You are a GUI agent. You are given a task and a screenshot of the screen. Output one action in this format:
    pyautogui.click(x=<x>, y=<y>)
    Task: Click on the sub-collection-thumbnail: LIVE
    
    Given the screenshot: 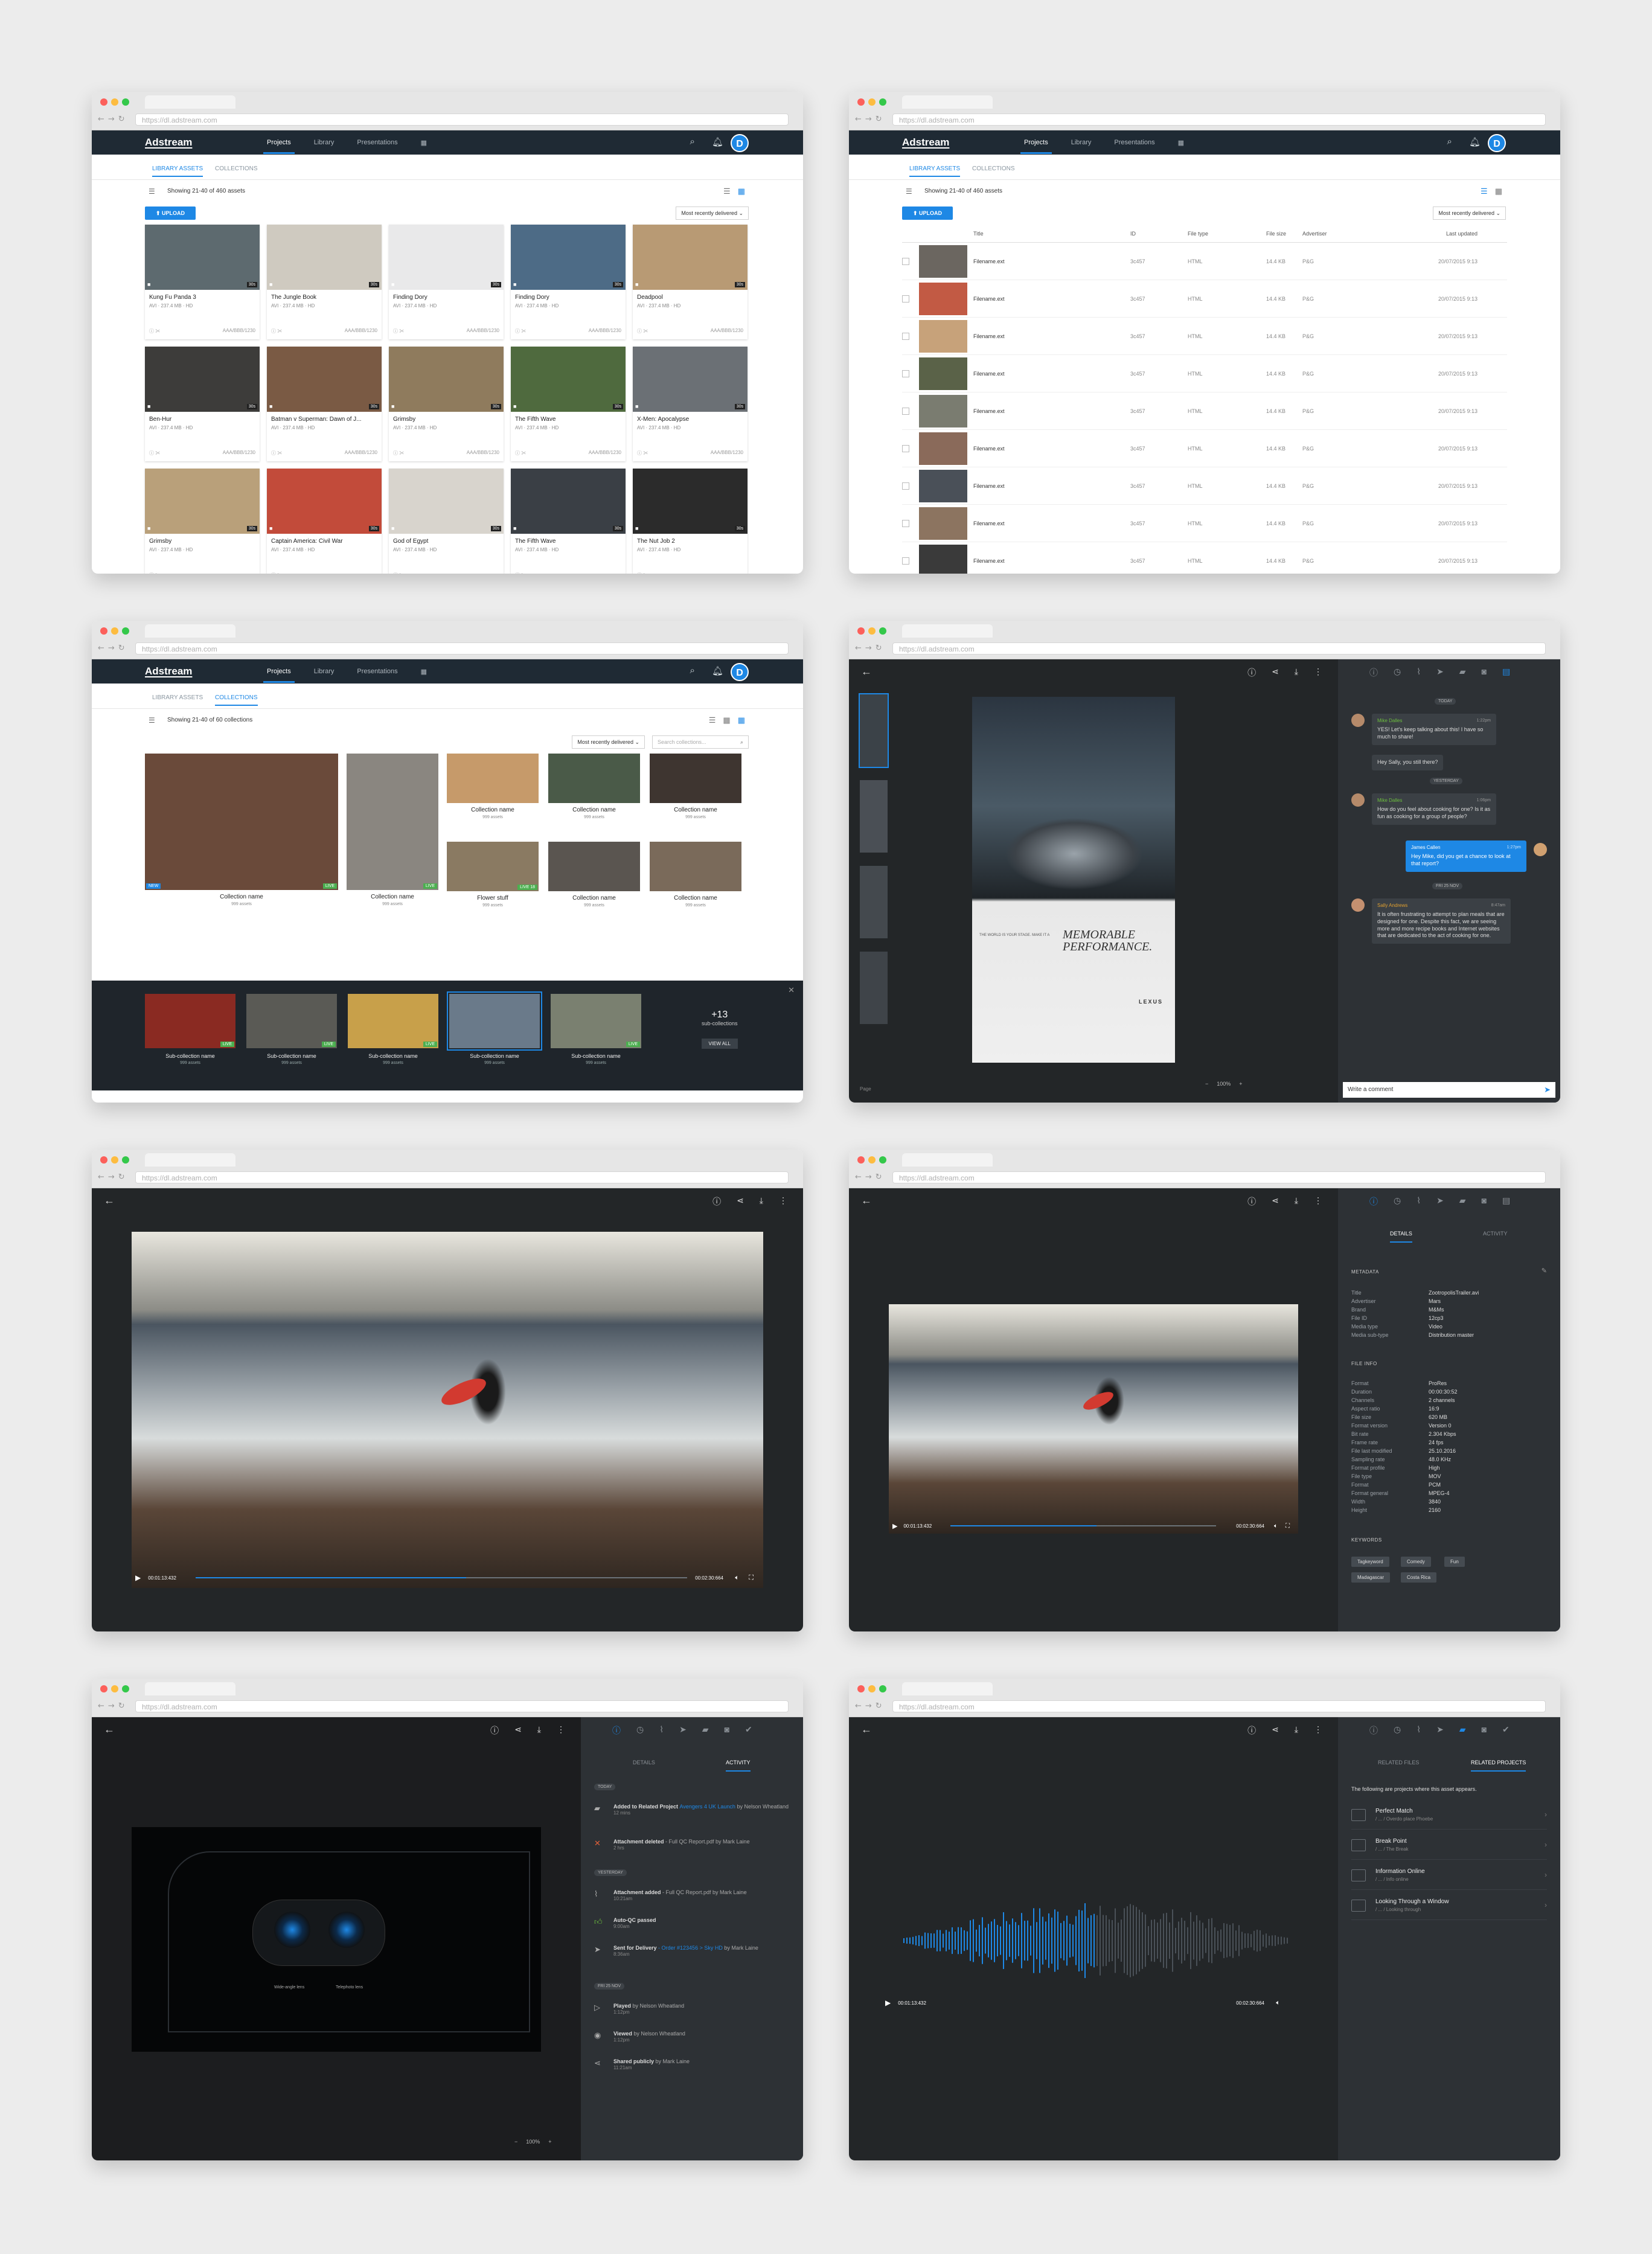 What is the action you would take?
    pyautogui.click(x=291, y=1021)
    